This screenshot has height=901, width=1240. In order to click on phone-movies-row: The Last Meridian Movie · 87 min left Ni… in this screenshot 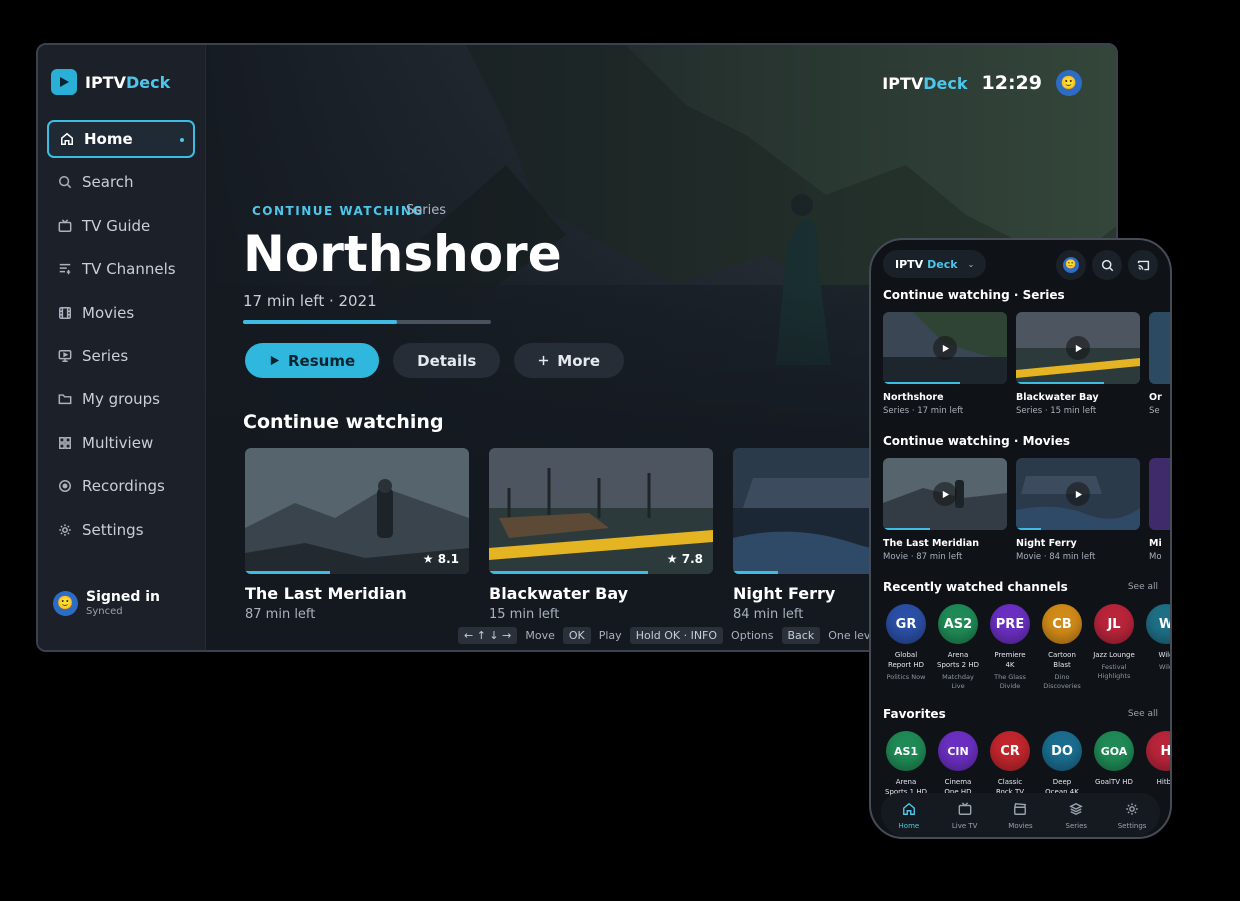, I will do `click(1026, 510)`.